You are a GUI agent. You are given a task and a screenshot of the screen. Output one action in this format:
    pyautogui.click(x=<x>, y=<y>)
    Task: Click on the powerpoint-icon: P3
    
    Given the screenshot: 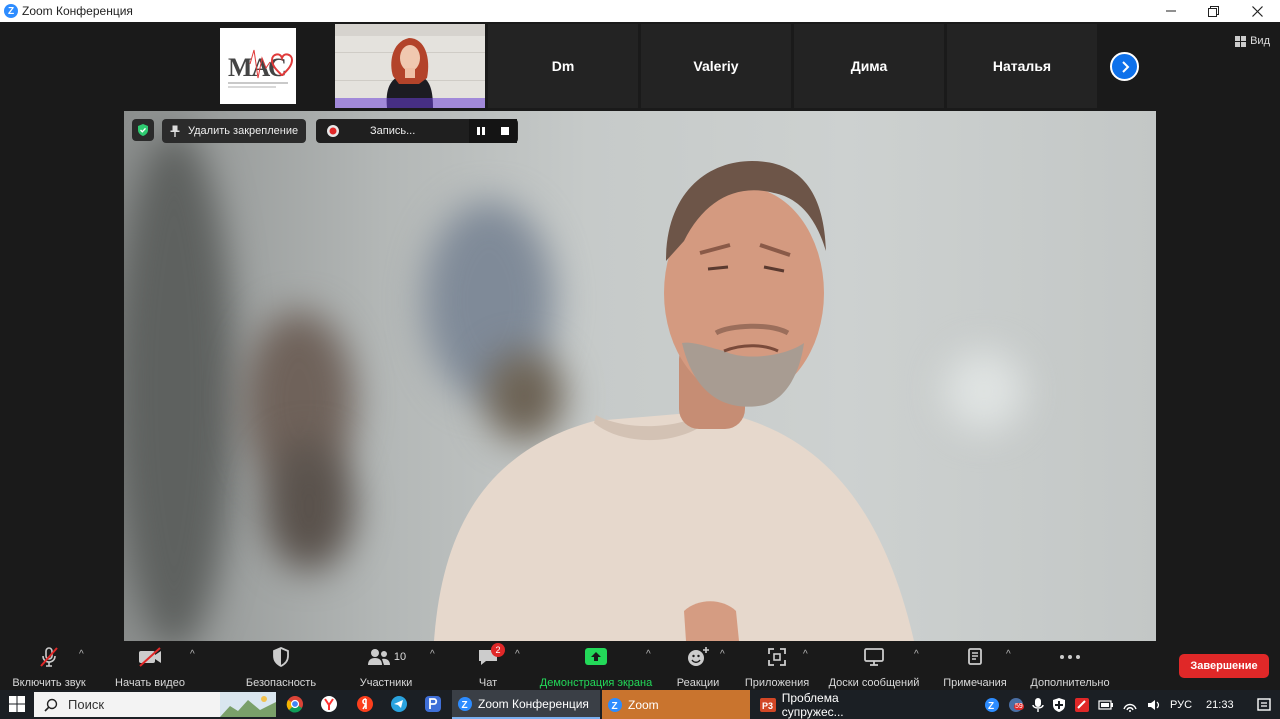 What is the action you would take?
    pyautogui.click(x=768, y=704)
    